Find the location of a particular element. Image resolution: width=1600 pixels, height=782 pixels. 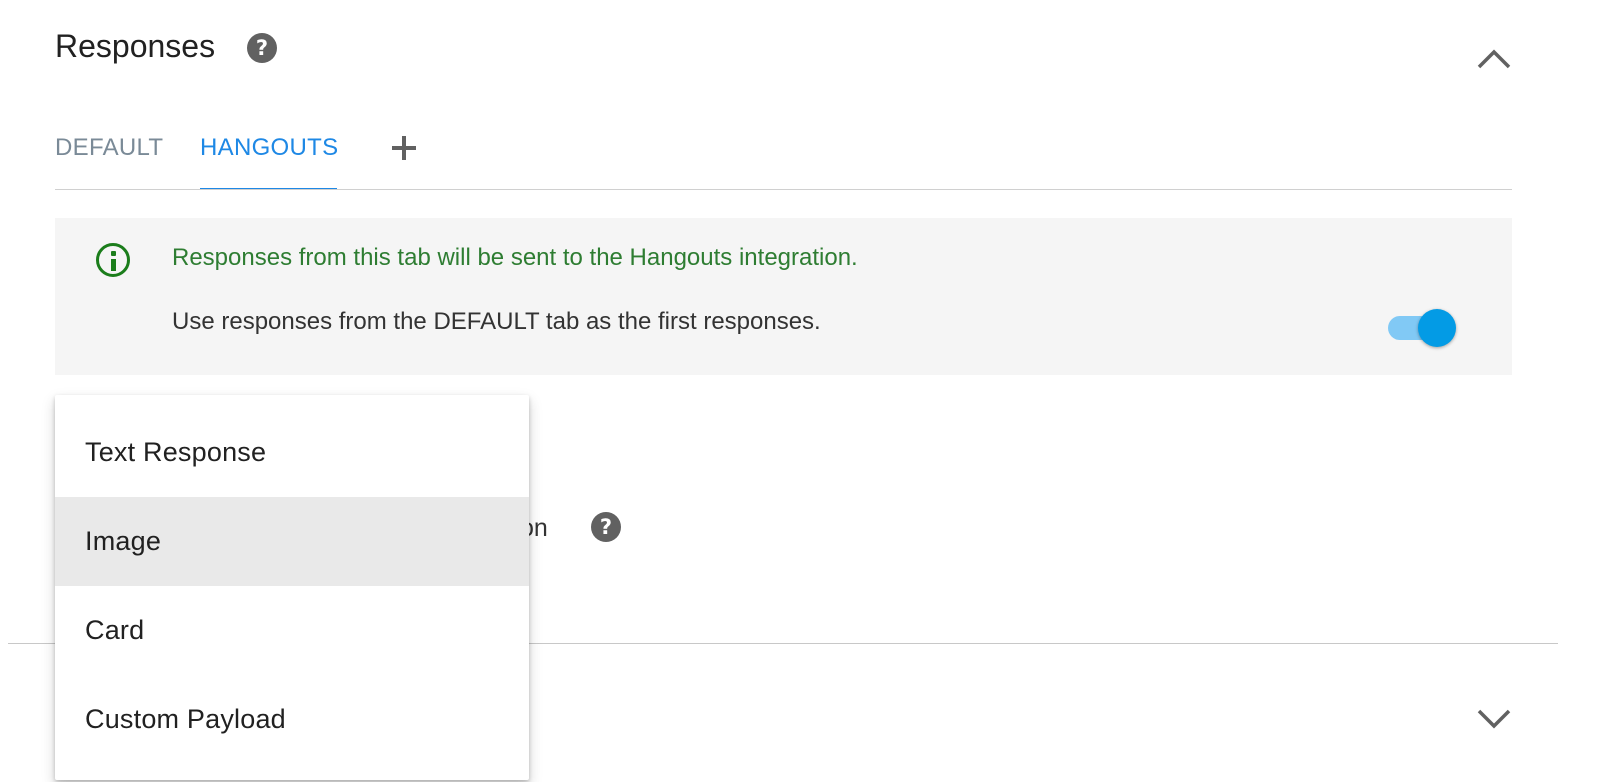

default-responses-toggle is located at coordinates (1423, 328).